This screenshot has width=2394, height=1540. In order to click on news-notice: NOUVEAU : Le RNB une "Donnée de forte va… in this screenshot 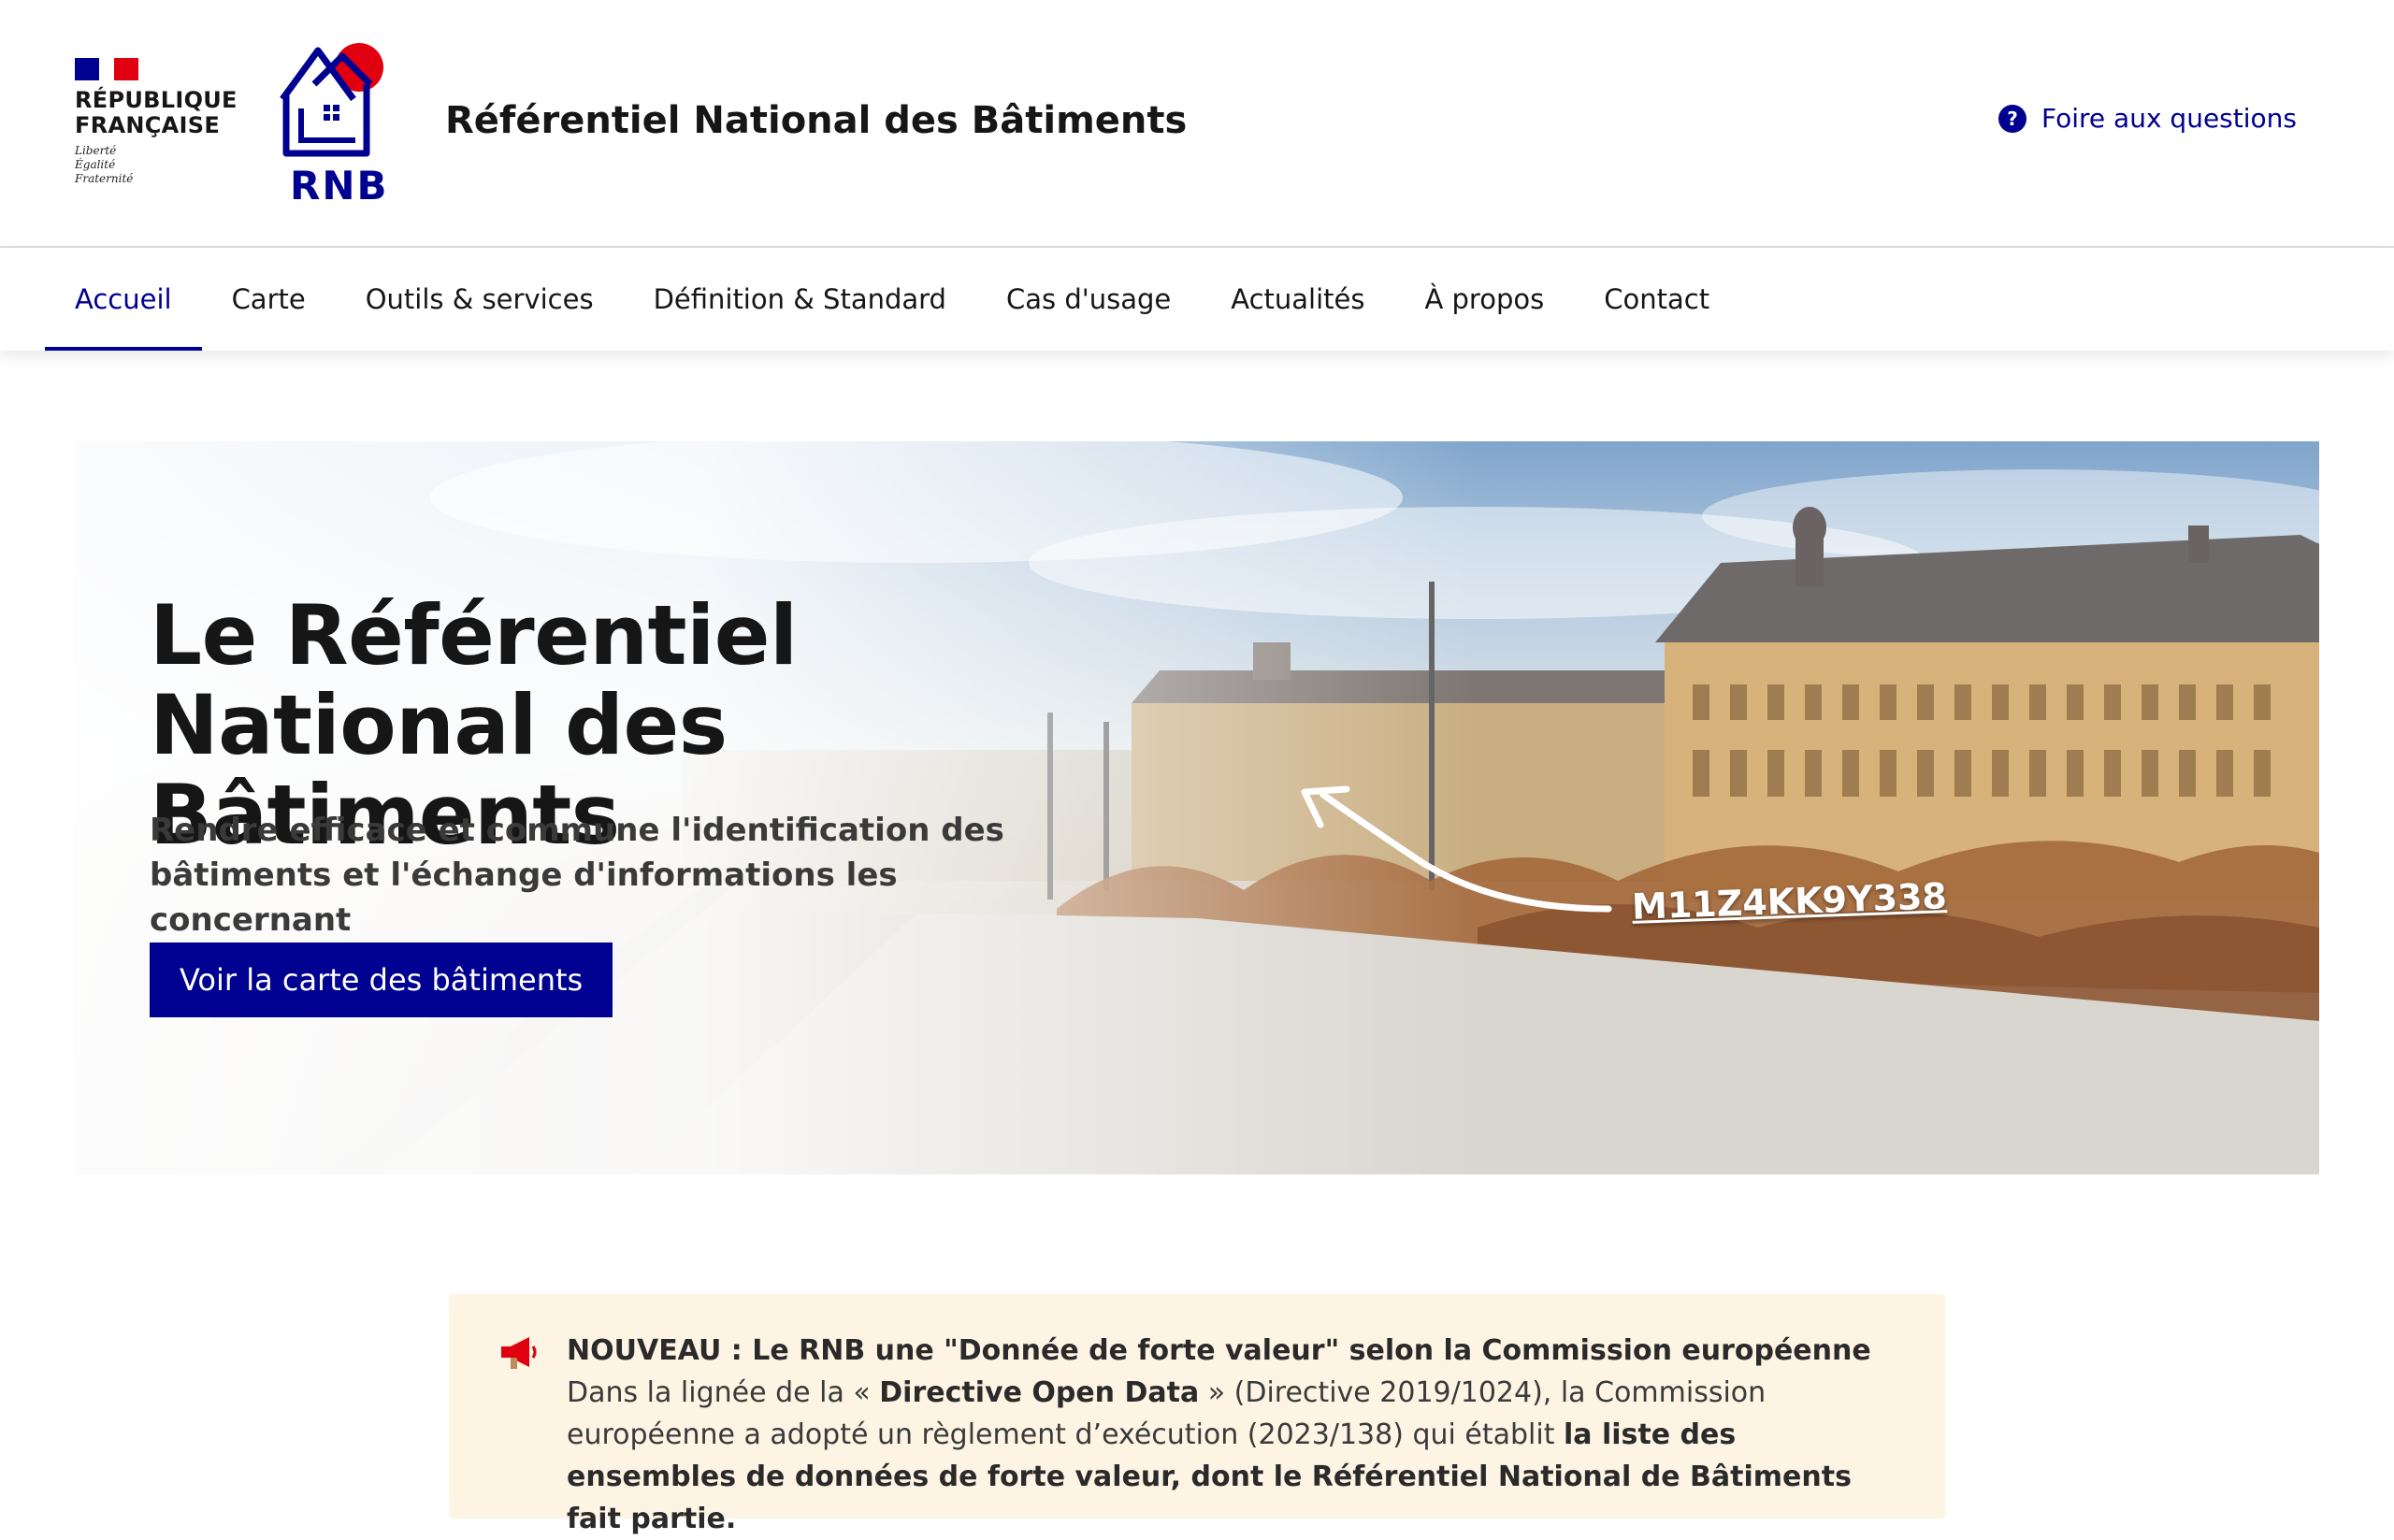, I will do `click(1197, 1414)`.